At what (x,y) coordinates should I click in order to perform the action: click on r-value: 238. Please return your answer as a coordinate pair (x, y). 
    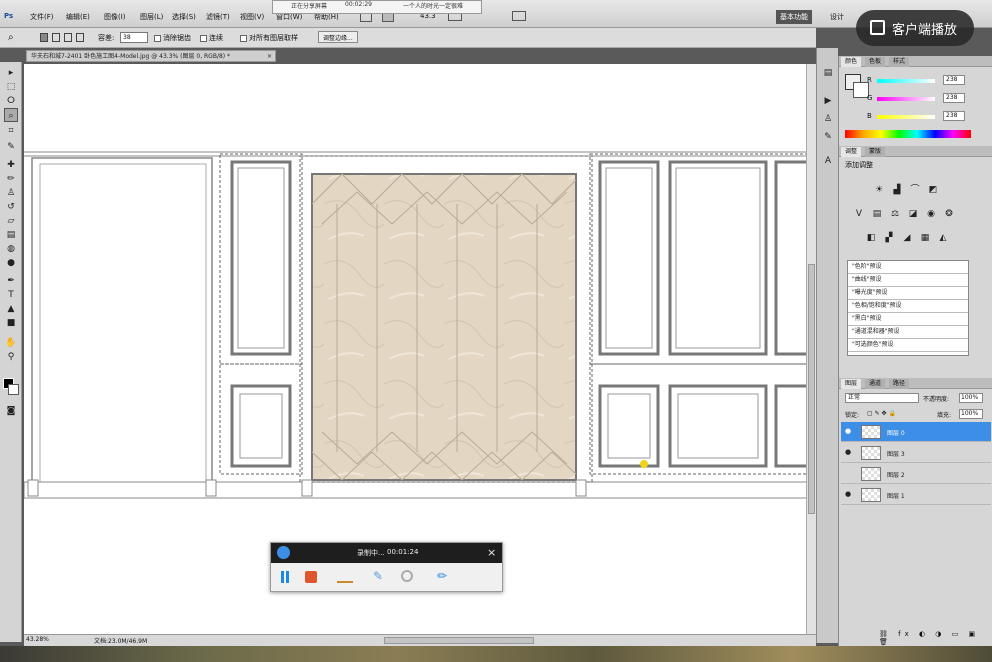
    Looking at the image, I should click on (954, 80).